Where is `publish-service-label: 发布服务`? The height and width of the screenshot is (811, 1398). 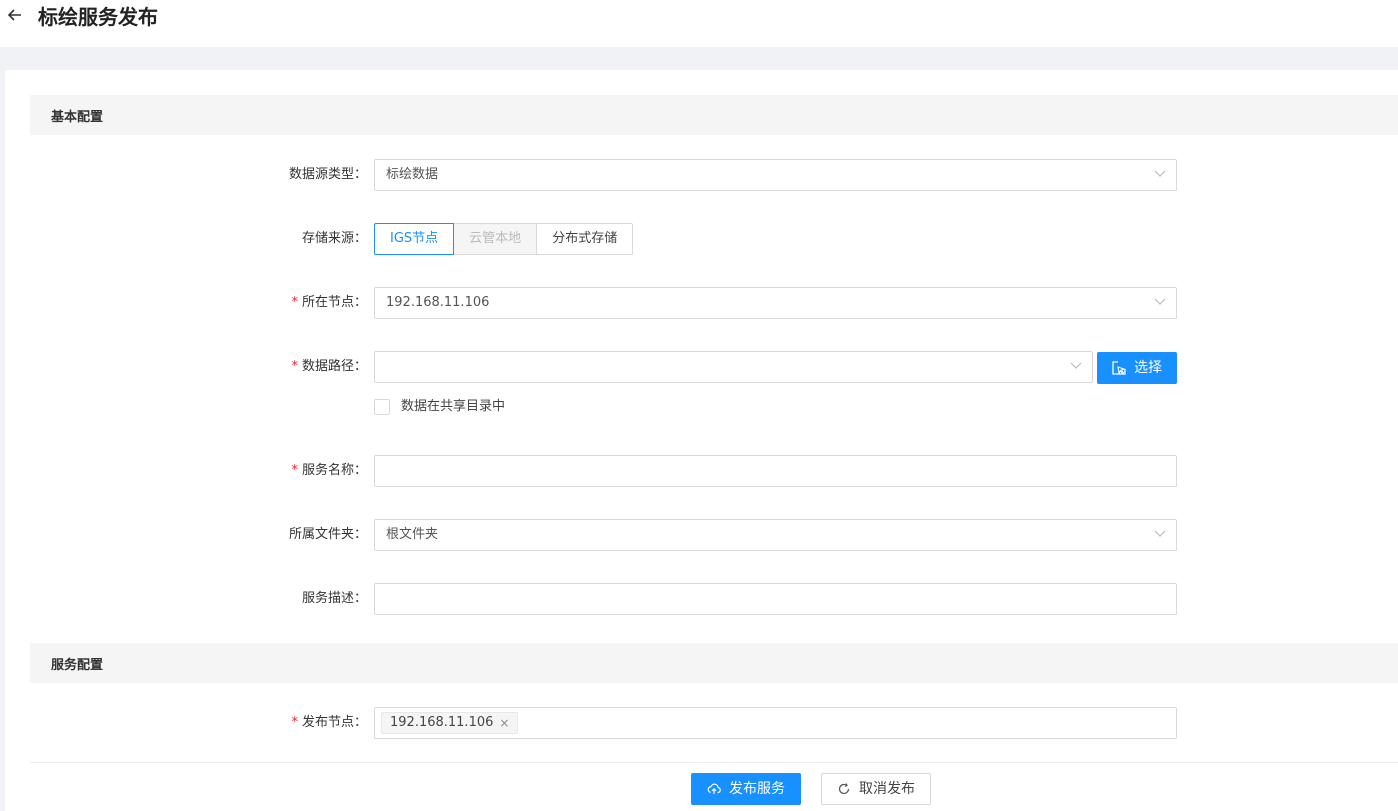 publish-service-label: 发布服务 is located at coordinates (757, 789).